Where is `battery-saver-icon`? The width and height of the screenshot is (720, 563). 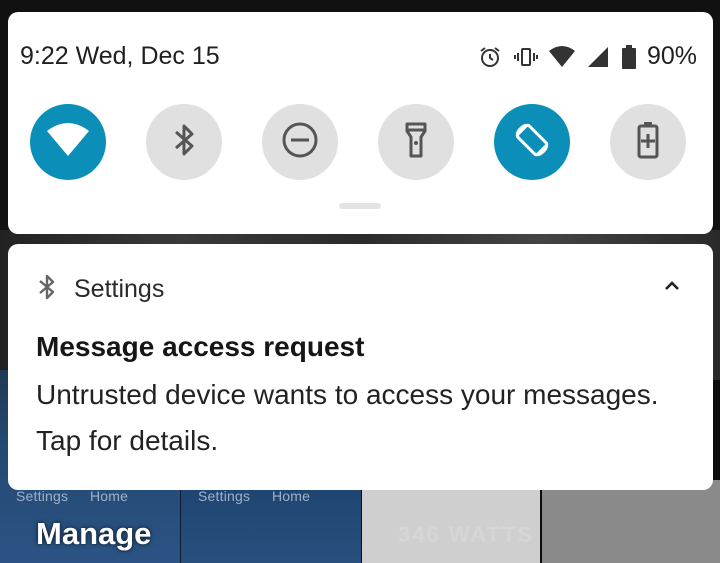 battery-saver-icon is located at coordinates (648, 142).